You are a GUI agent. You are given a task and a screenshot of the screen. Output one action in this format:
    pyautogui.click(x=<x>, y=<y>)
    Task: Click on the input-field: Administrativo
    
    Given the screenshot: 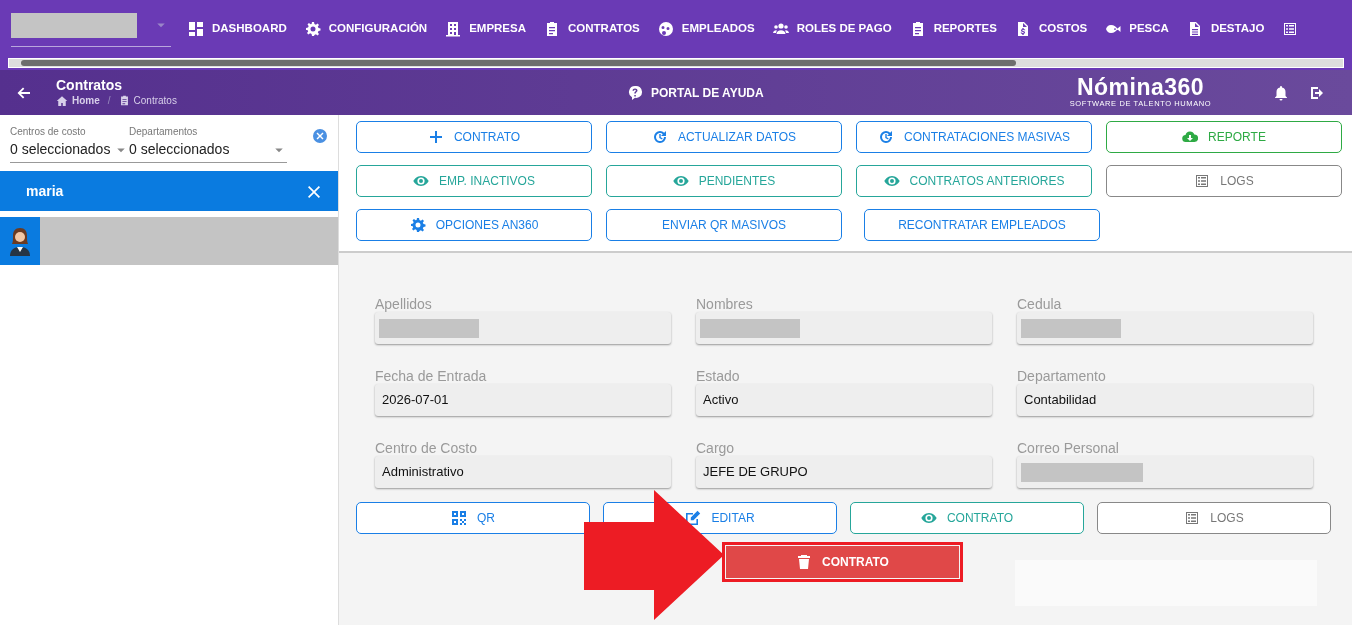 What is the action you would take?
    pyautogui.click(x=523, y=472)
    